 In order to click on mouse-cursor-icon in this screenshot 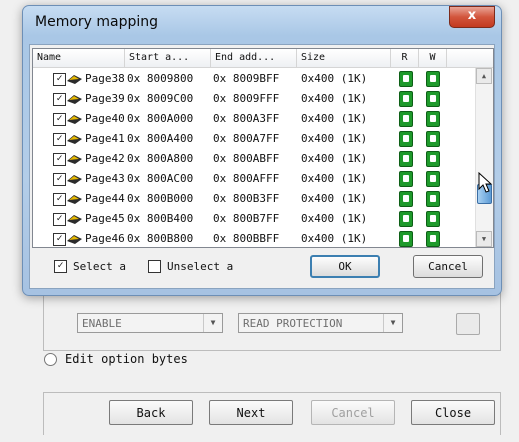, I will do `click(485, 182)`.